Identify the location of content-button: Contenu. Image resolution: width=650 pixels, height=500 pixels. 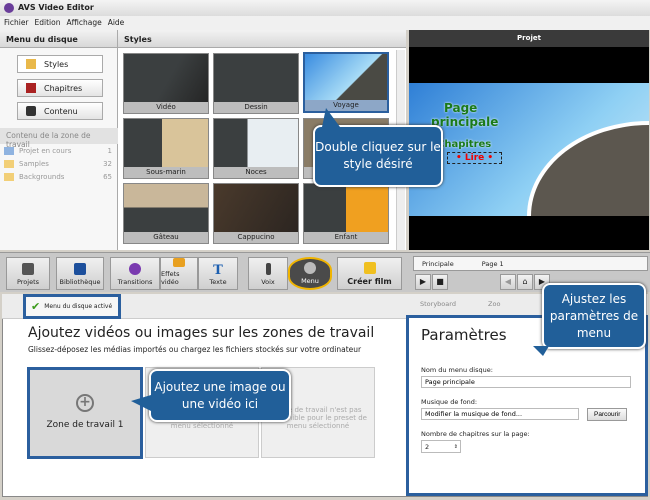
(60, 111).